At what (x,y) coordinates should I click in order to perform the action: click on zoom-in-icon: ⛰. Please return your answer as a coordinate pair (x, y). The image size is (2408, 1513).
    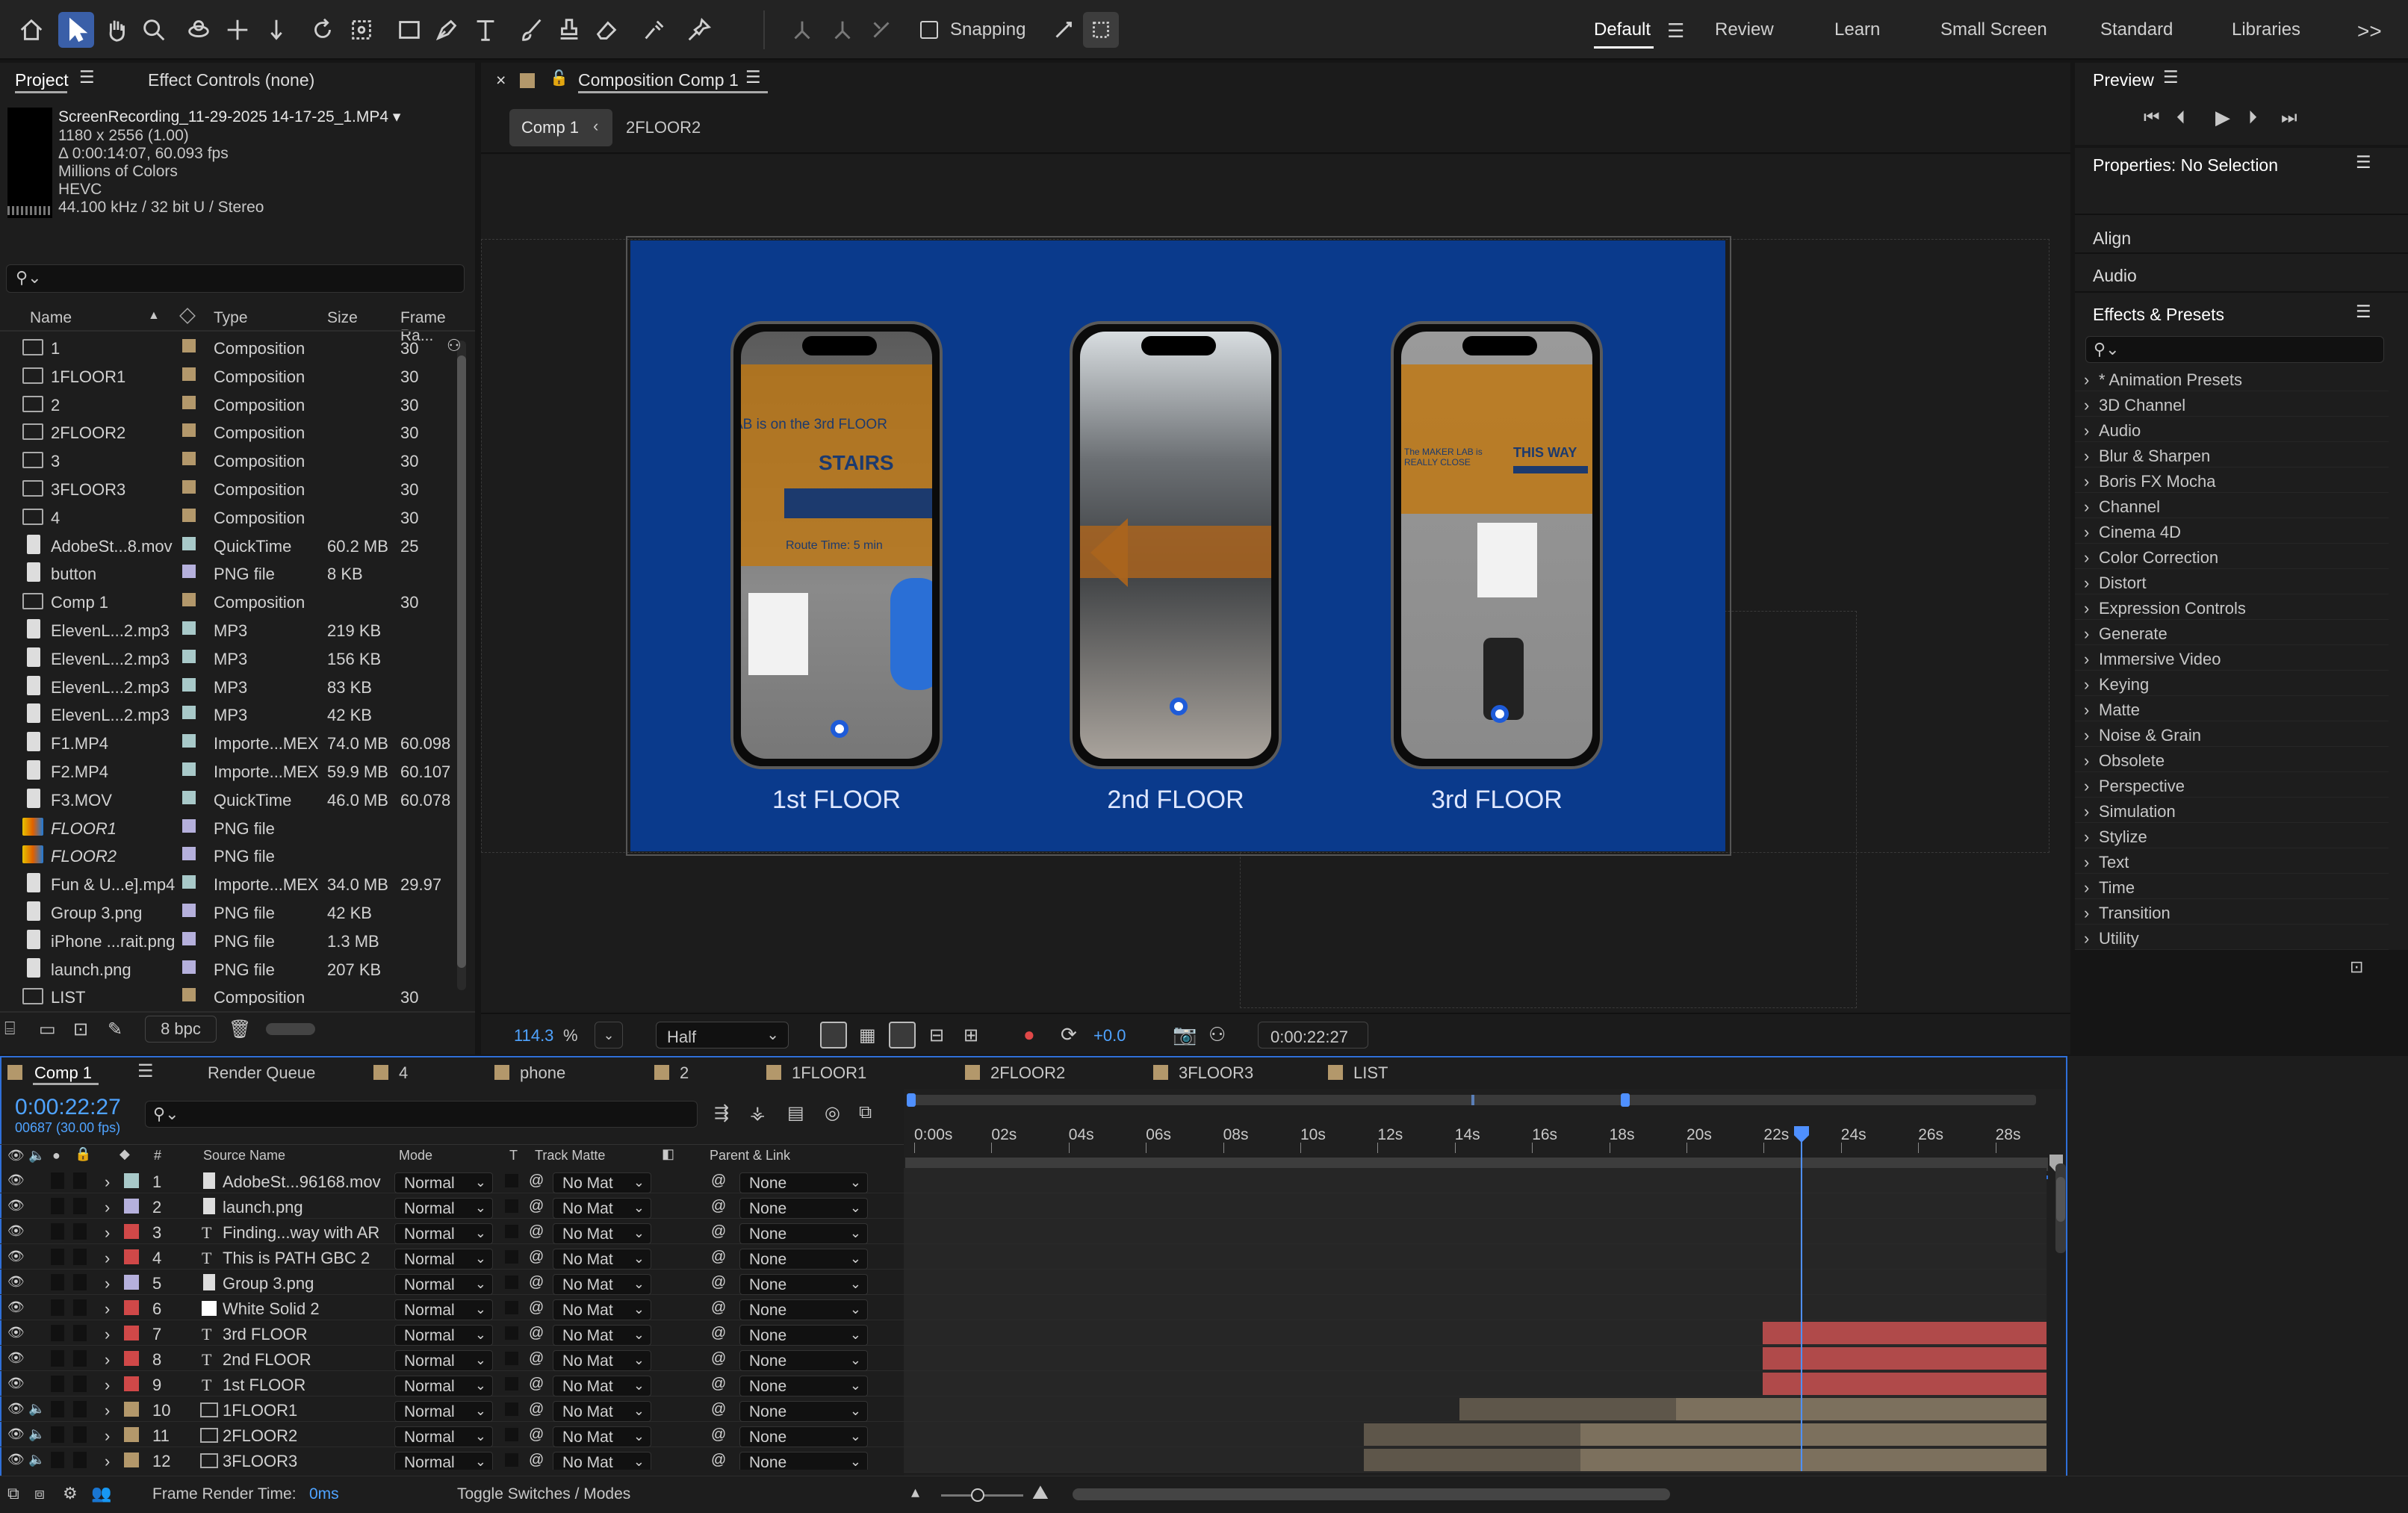
    Looking at the image, I should click on (1041, 1493).